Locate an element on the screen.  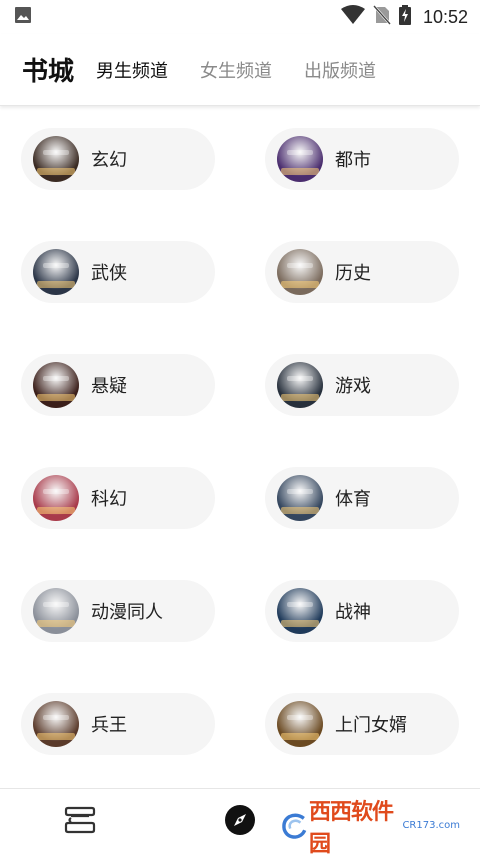
category-label: 武侠 is located at coordinates (109, 273).